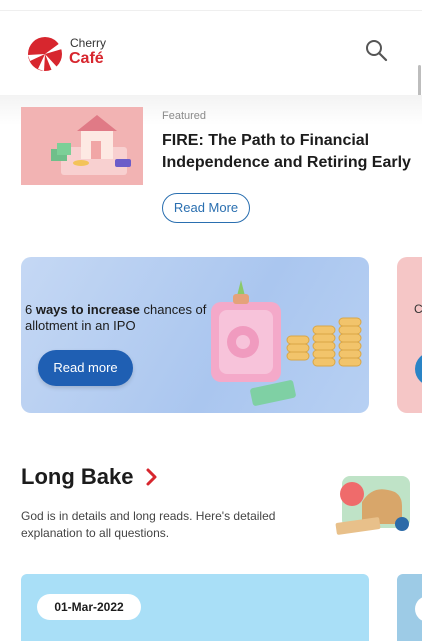 The image size is (422, 641). What do you see at coordinates (418, 369) in the screenshot?
I see `carousel-next-button` at bounding box center [418, 369].